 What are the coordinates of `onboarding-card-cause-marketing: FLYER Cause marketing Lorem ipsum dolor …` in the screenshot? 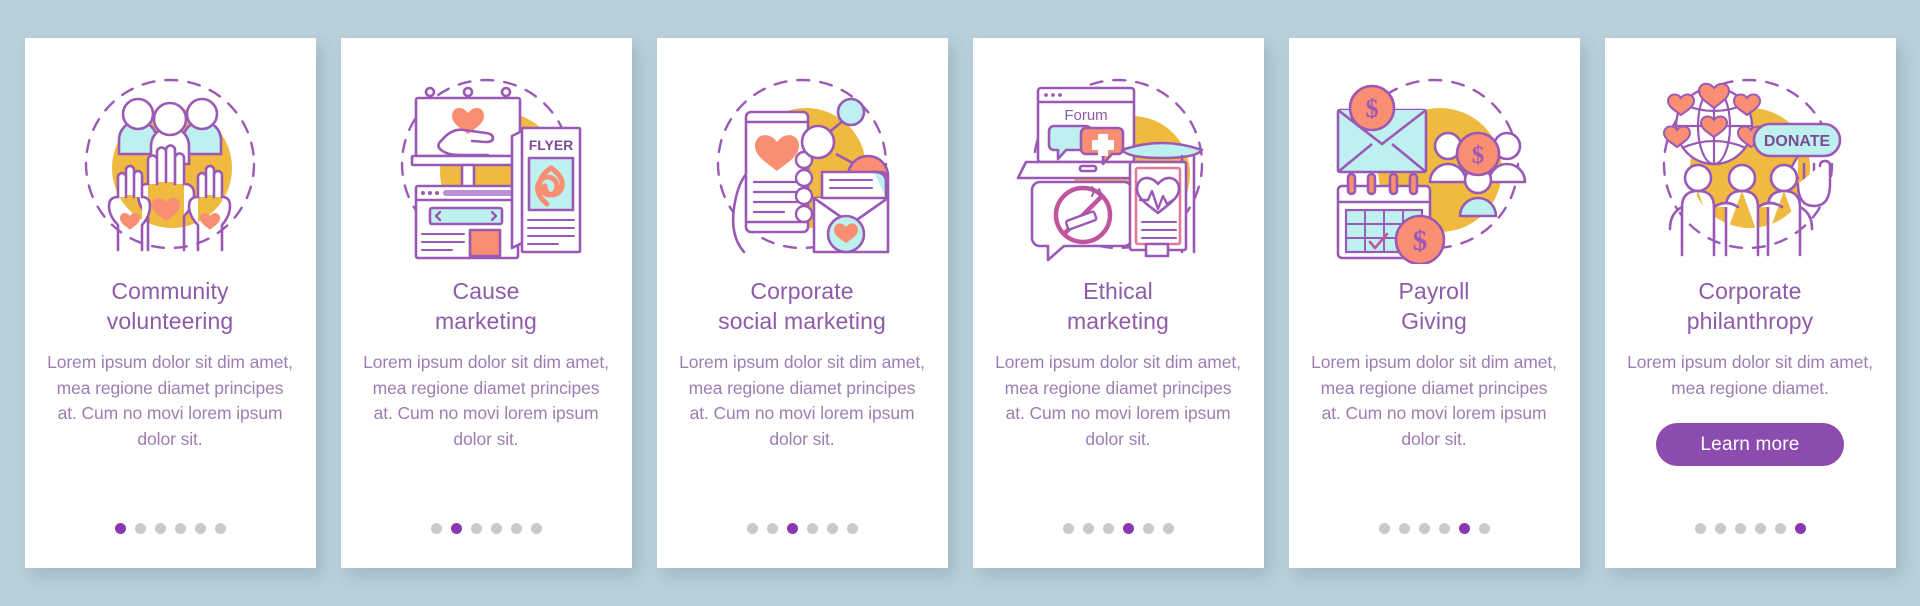 It's located at (486, 303).